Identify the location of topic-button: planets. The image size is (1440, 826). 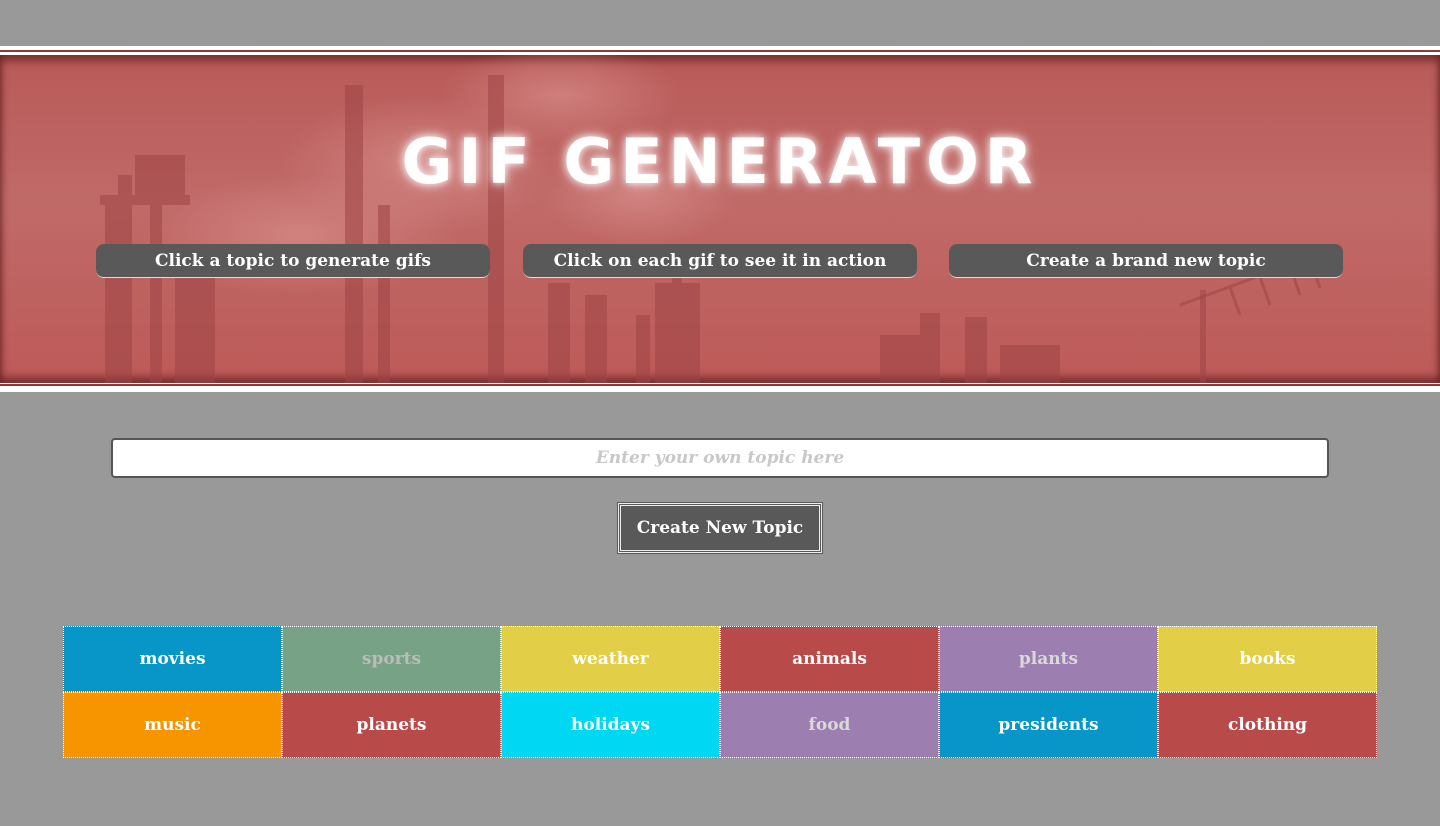
(391, 725).